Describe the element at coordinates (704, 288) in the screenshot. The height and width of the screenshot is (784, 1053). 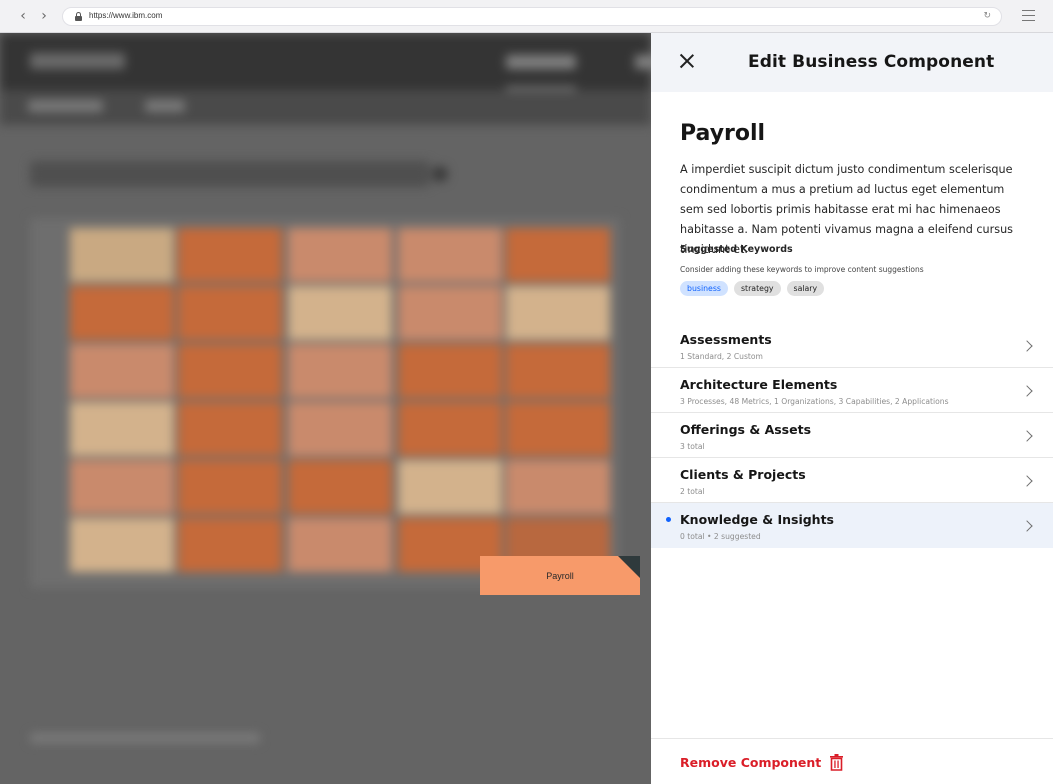
I see `keyword-tag-business: business` at that location.